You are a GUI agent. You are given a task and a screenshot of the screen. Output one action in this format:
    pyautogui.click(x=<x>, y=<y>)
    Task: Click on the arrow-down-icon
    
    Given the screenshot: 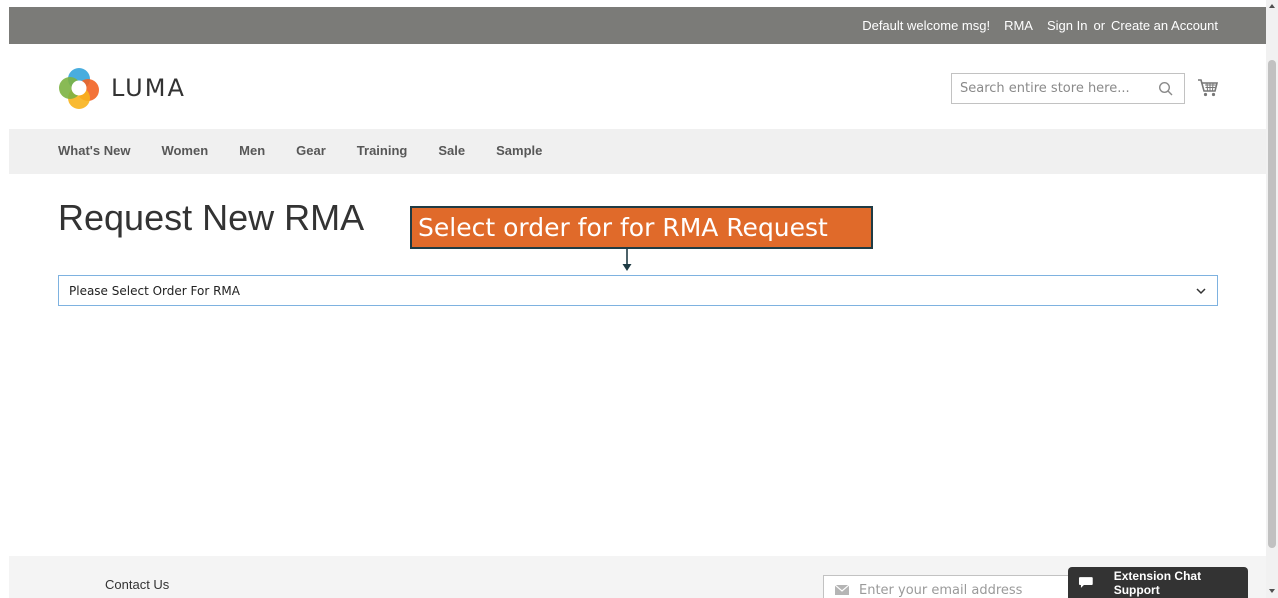 What is the action you would take?
    pyautogui.click(x=627, y=260)
    